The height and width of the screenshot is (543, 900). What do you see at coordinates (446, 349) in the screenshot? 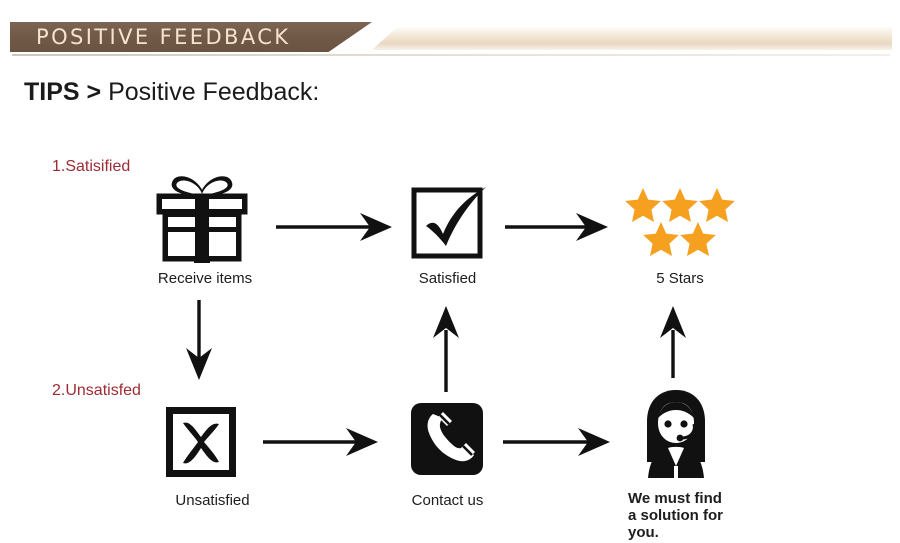
I see `arrow-contact-to-satisfied` at bounding box center [446, 349].